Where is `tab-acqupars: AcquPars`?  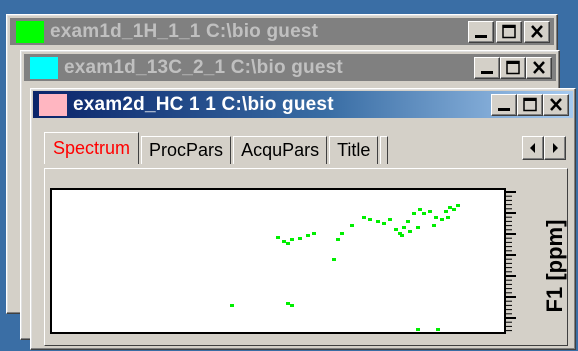 tab-acqupars: AcquPars is located at coordinates (280, 150).